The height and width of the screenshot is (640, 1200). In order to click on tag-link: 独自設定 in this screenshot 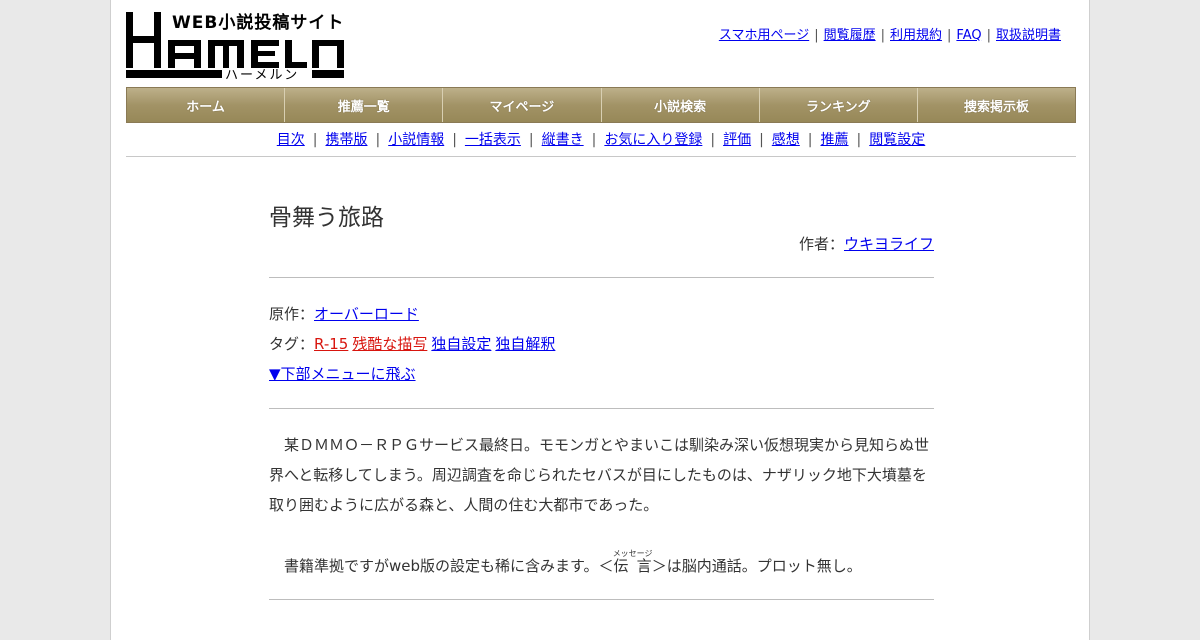, I will do `click(461, 344)`.